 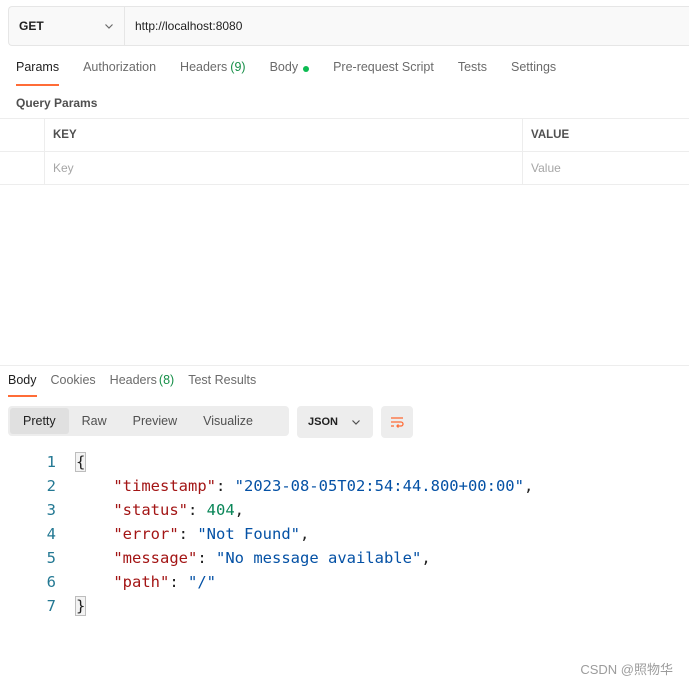 I want to click on tab-headers: Headers (9), so click(x=213, y=73).